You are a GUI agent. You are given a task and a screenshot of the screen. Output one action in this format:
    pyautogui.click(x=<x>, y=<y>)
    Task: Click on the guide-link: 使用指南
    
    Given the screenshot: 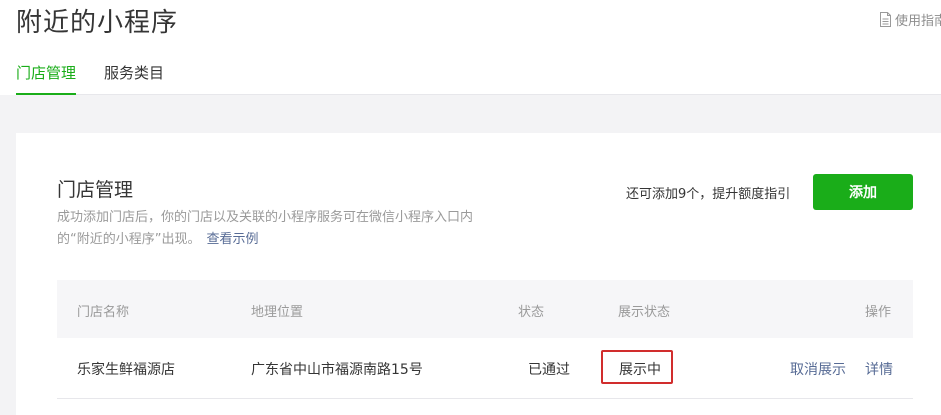 What is the action you would take?
    pyautogui.click(x=910, y=19)
    